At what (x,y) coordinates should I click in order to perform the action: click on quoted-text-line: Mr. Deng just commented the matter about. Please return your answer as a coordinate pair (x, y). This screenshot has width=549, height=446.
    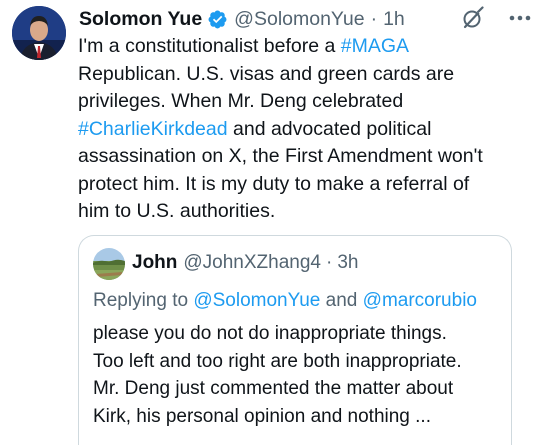
    Looking at the image, I should click on (273, 388).